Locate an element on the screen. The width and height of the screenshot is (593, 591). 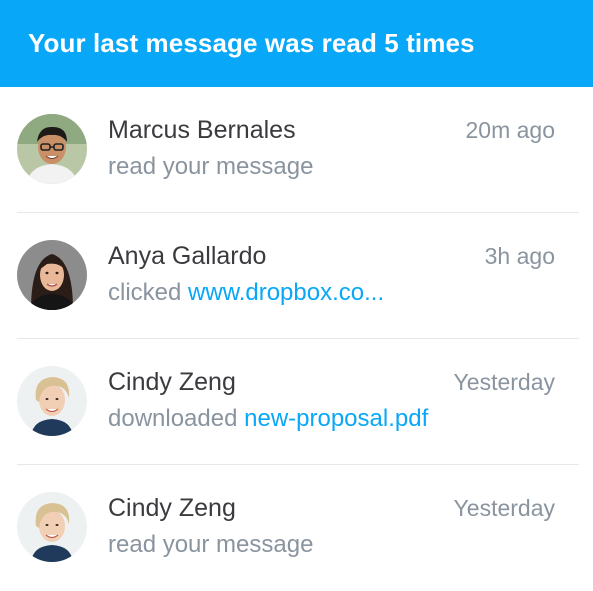
contact-name: Anya Gallardo is located at coordinates (187, 256).